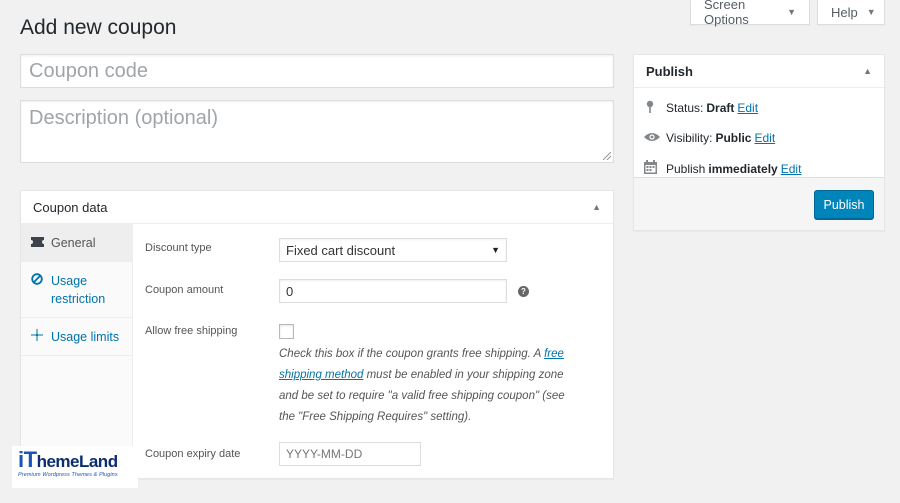 Image resolution: width=900 pixels, height=503 pixels. I want to click on edit-status-link: Edit, so click(747, 108).